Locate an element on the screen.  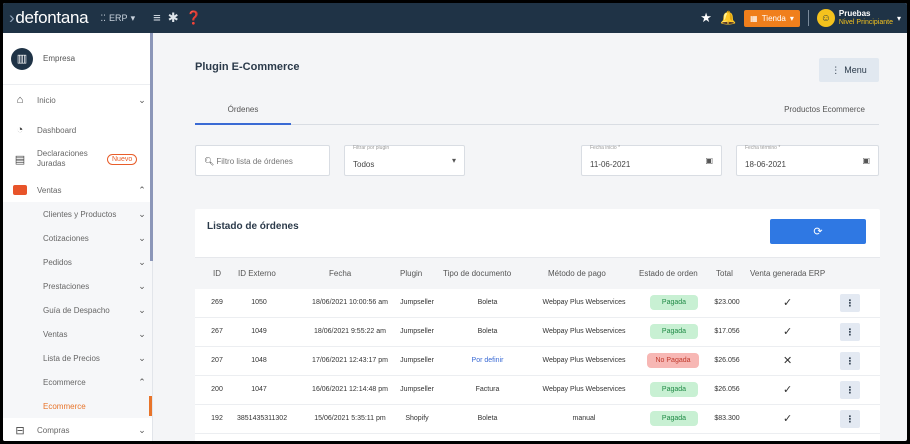
refresh-button: ⟳ is located at coordinates (818, 231).